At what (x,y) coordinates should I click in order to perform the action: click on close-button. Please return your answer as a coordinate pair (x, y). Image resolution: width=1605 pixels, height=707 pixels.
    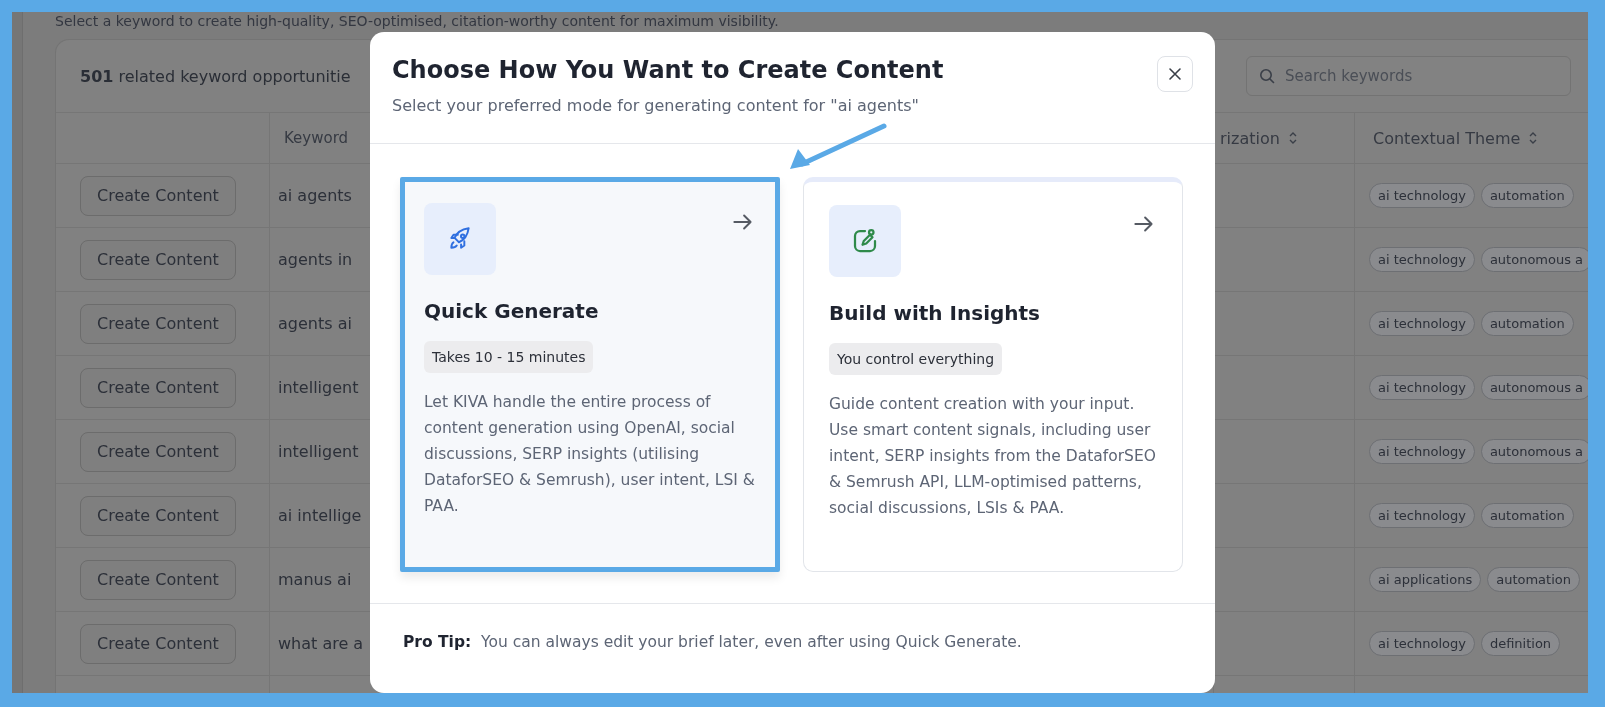
    Looking at the image, I should click on (1175, 74).